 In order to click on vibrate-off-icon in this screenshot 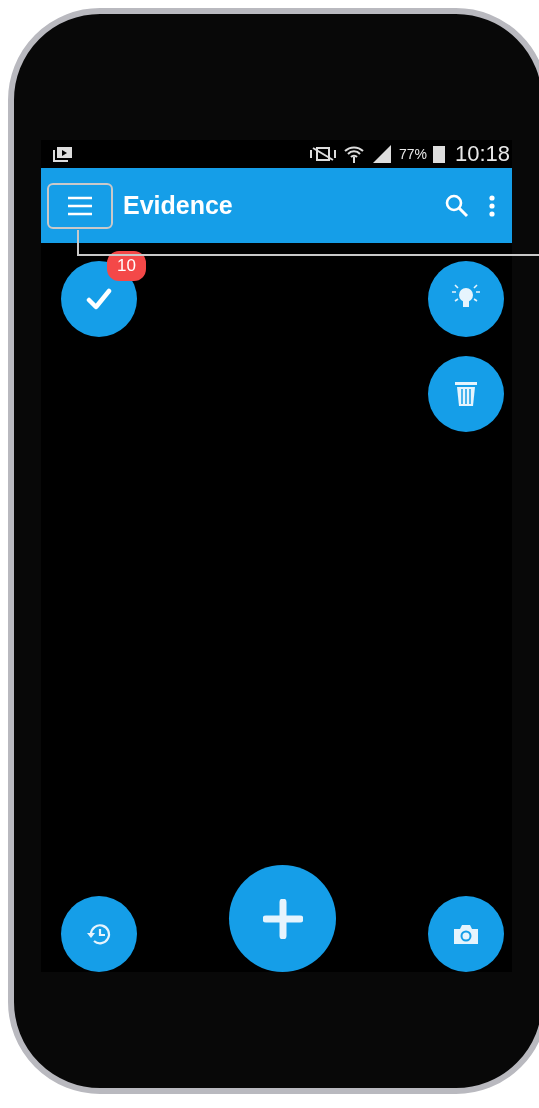, I will do `click(322, 154)`.